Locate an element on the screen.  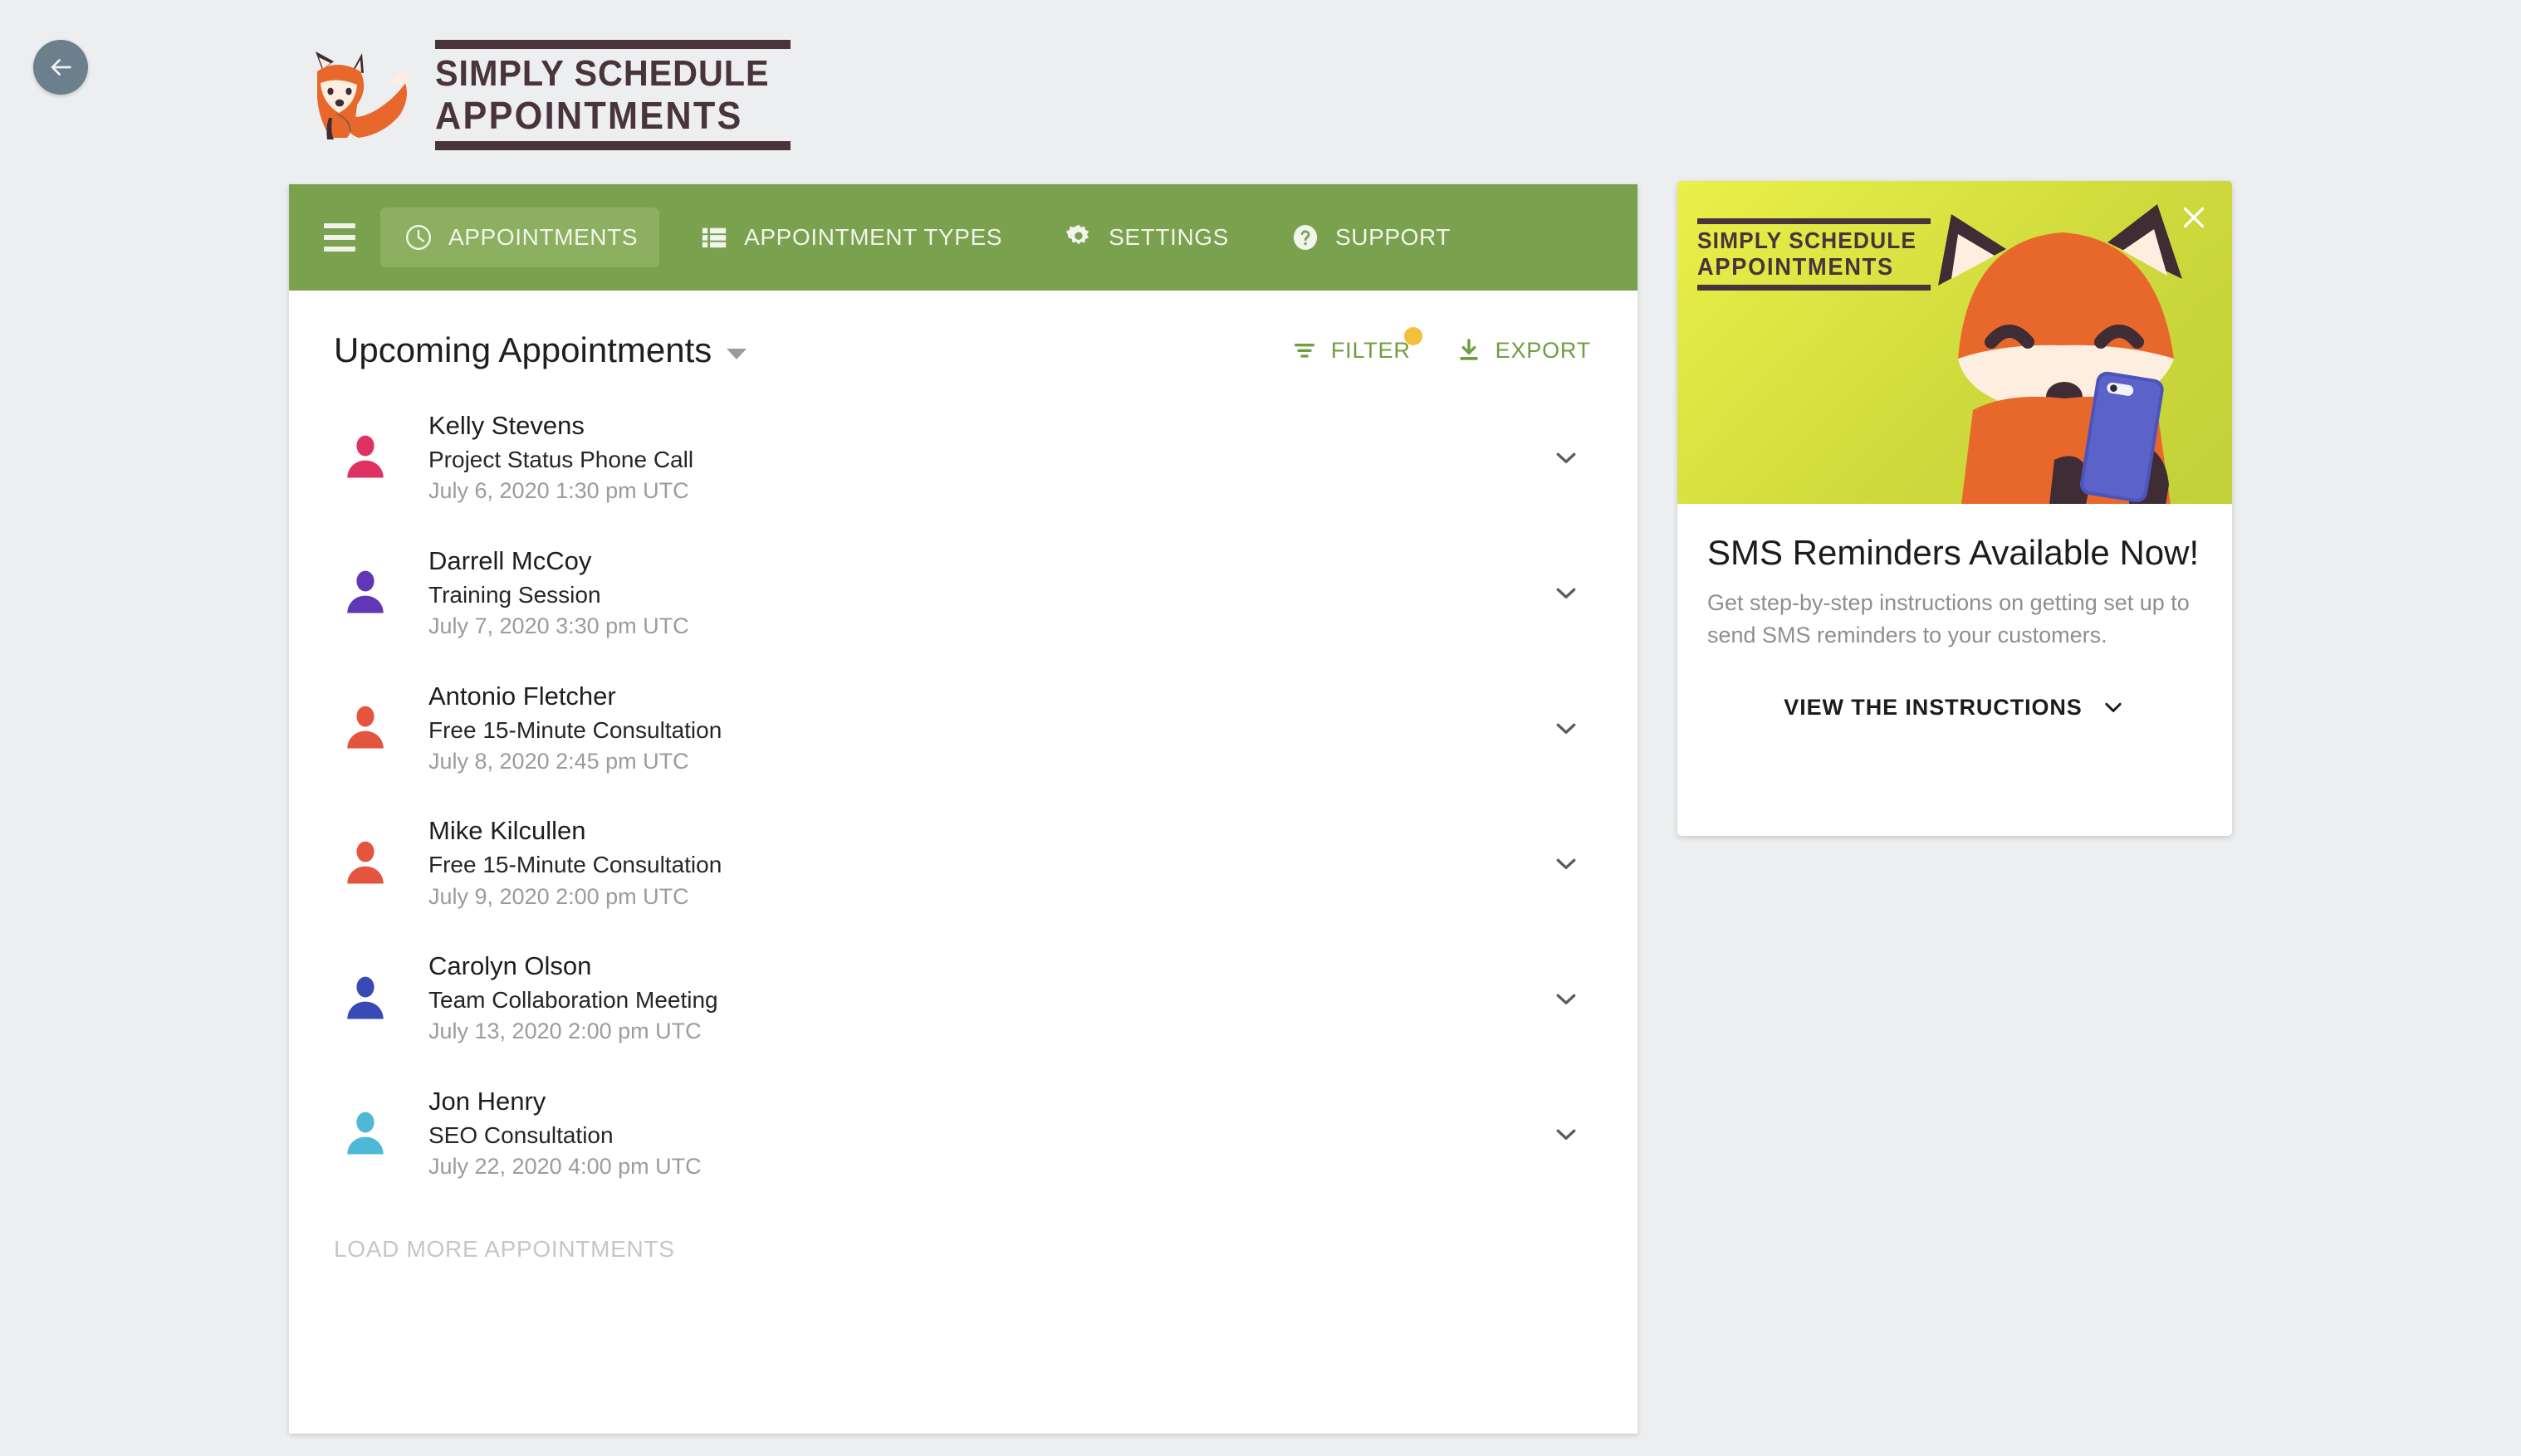
export-button: EXPORT is located at coordinates (1523, 350).